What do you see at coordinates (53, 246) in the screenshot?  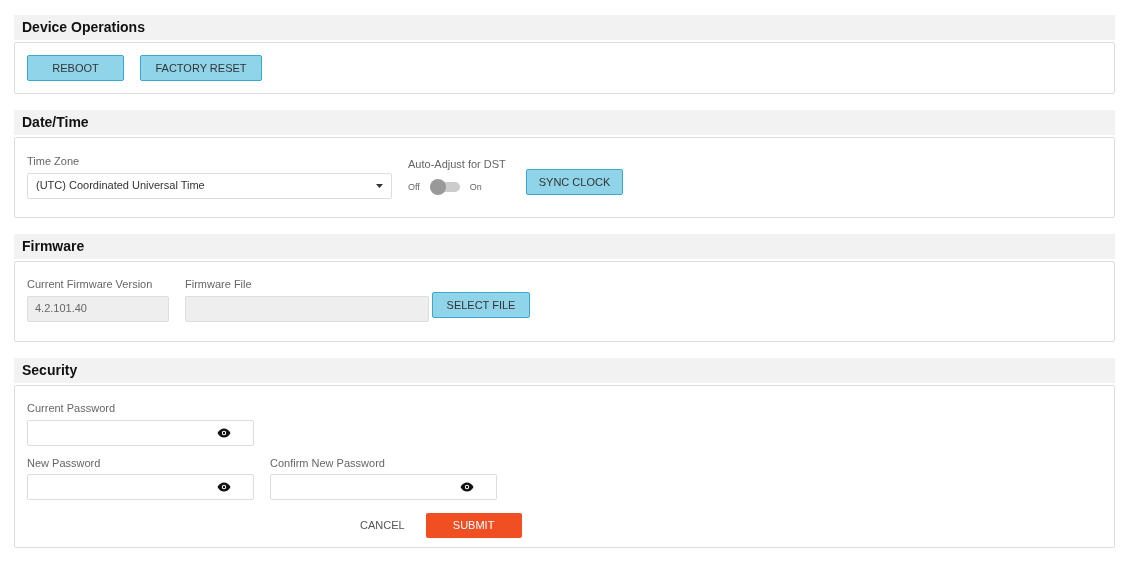 I see `section-title: Firmware` at bounding box center [53, 246].